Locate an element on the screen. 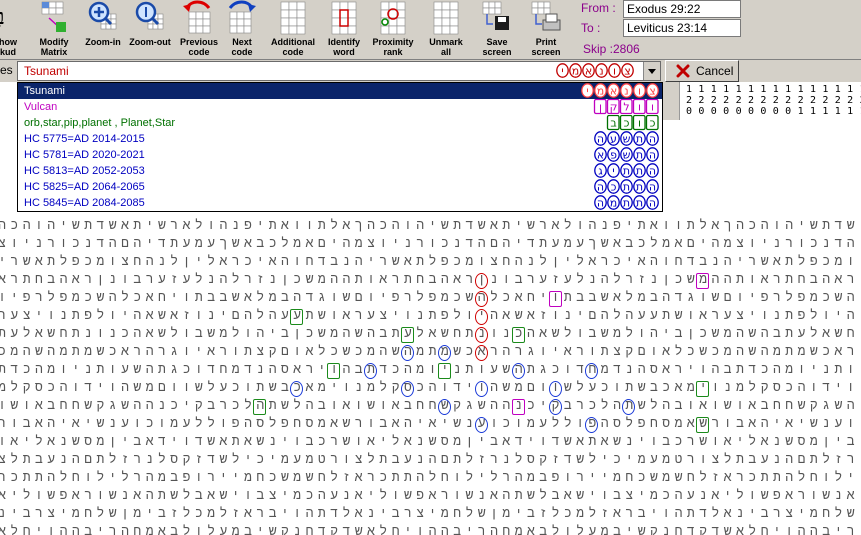  matrix-letter: ם is located at coordinates (445, 459).